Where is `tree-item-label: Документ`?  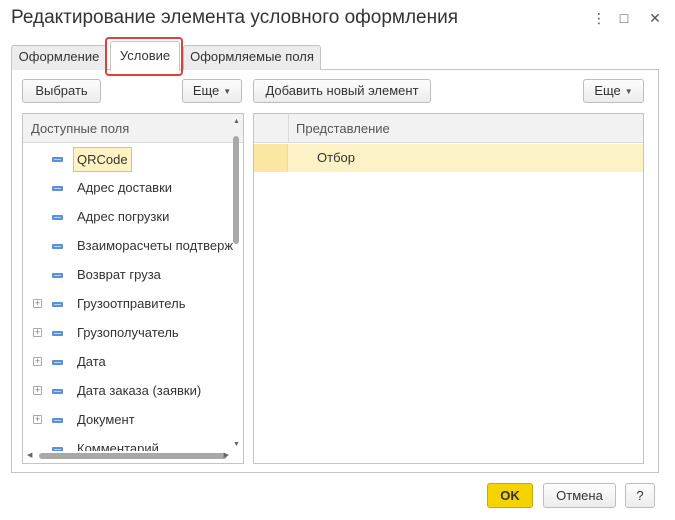 tree-item-label: Документ is located at coordinates (106, 419).